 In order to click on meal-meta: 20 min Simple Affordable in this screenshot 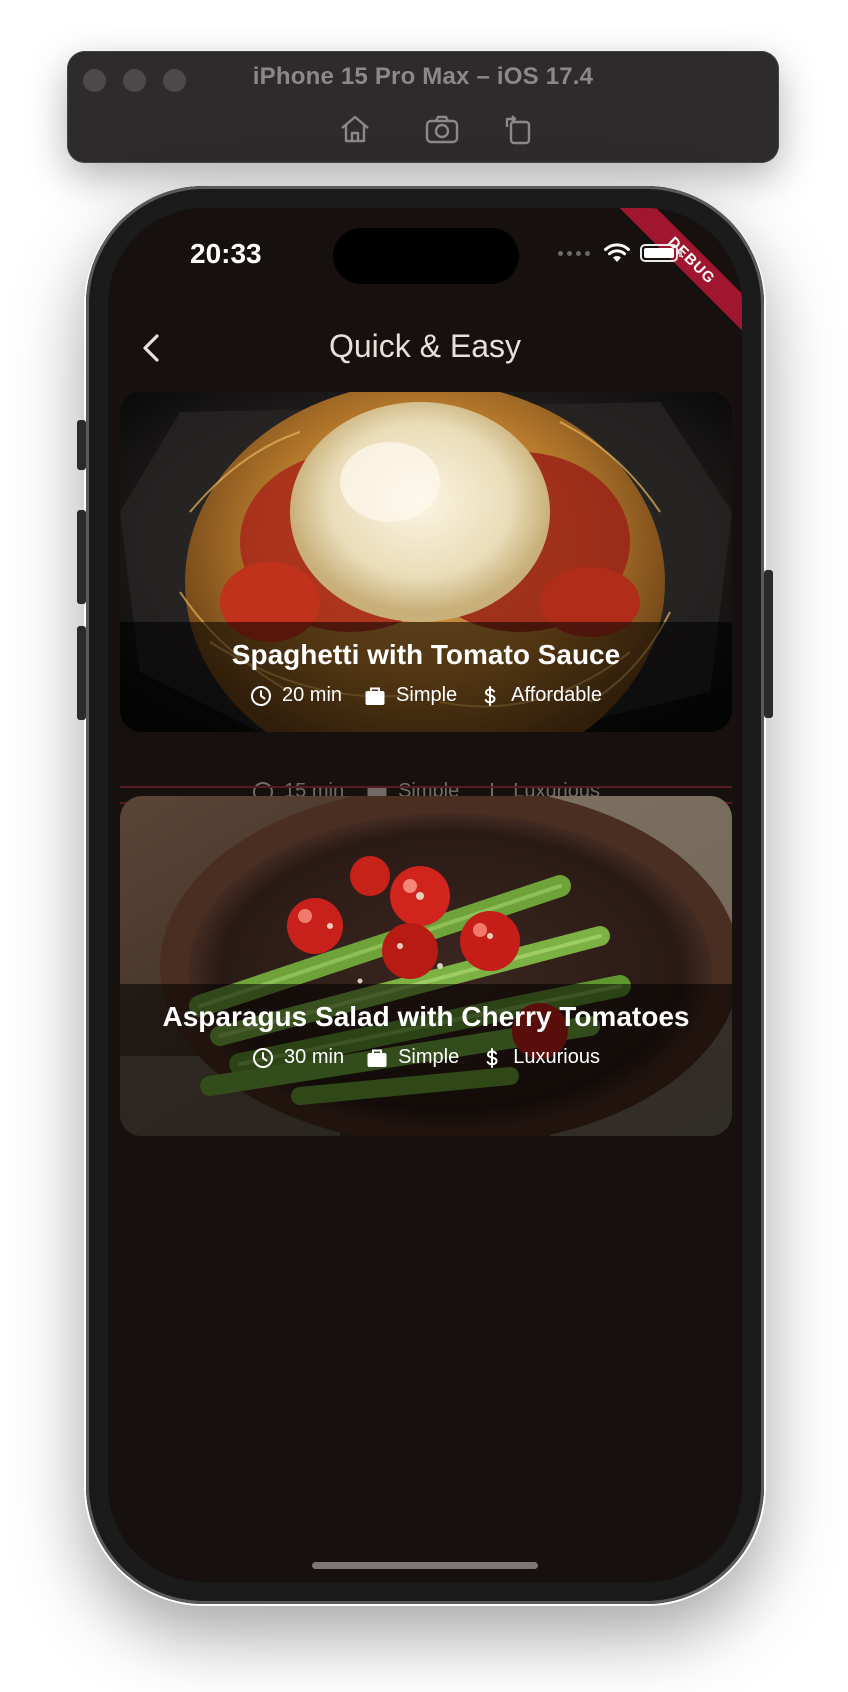, I will do `click(426, 695)`.